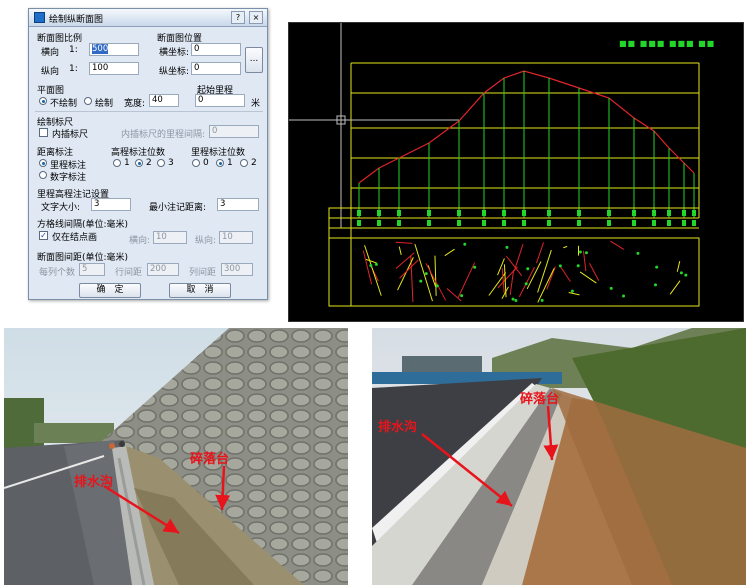 Image resolution: width=750 pixels, height=587 pixels. What do you see at coordinates (149, 163) in the screenshot?
I see `elevation-digits-2-label: 2` at bounding box center [149, 163].